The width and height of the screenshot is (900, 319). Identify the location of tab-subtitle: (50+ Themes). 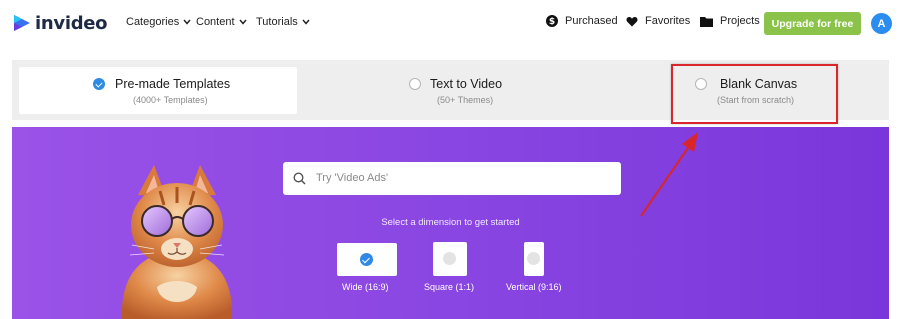
(465, 100).